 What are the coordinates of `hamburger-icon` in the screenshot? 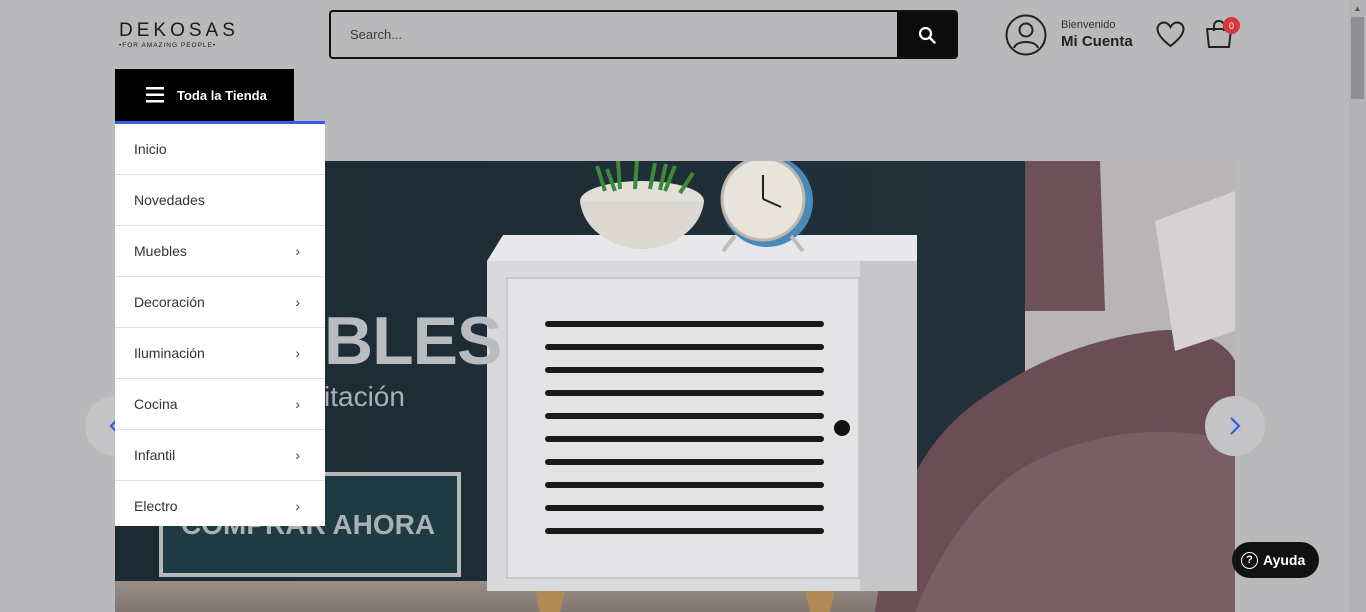 It's located at (155, 95).